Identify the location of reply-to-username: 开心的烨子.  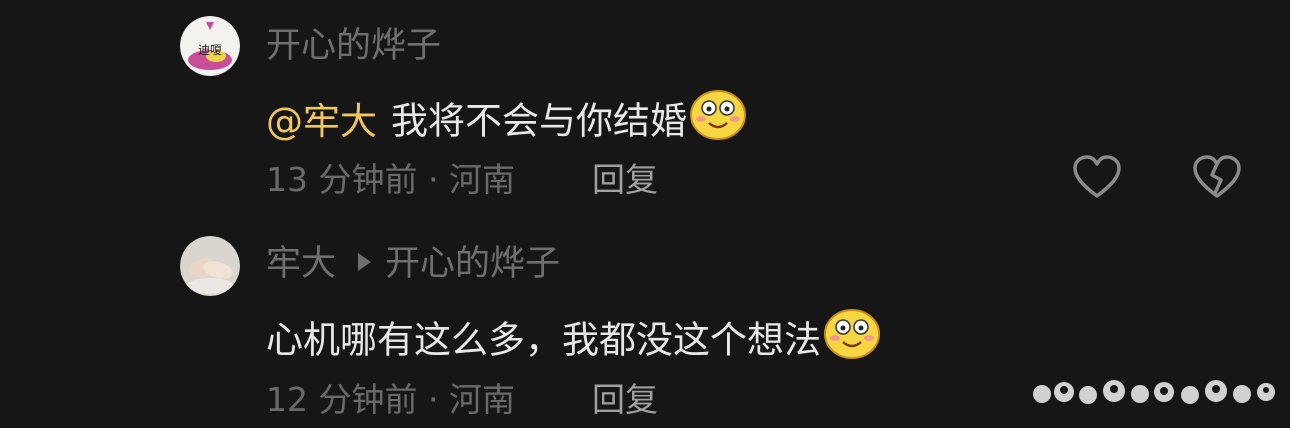
(472, 264).